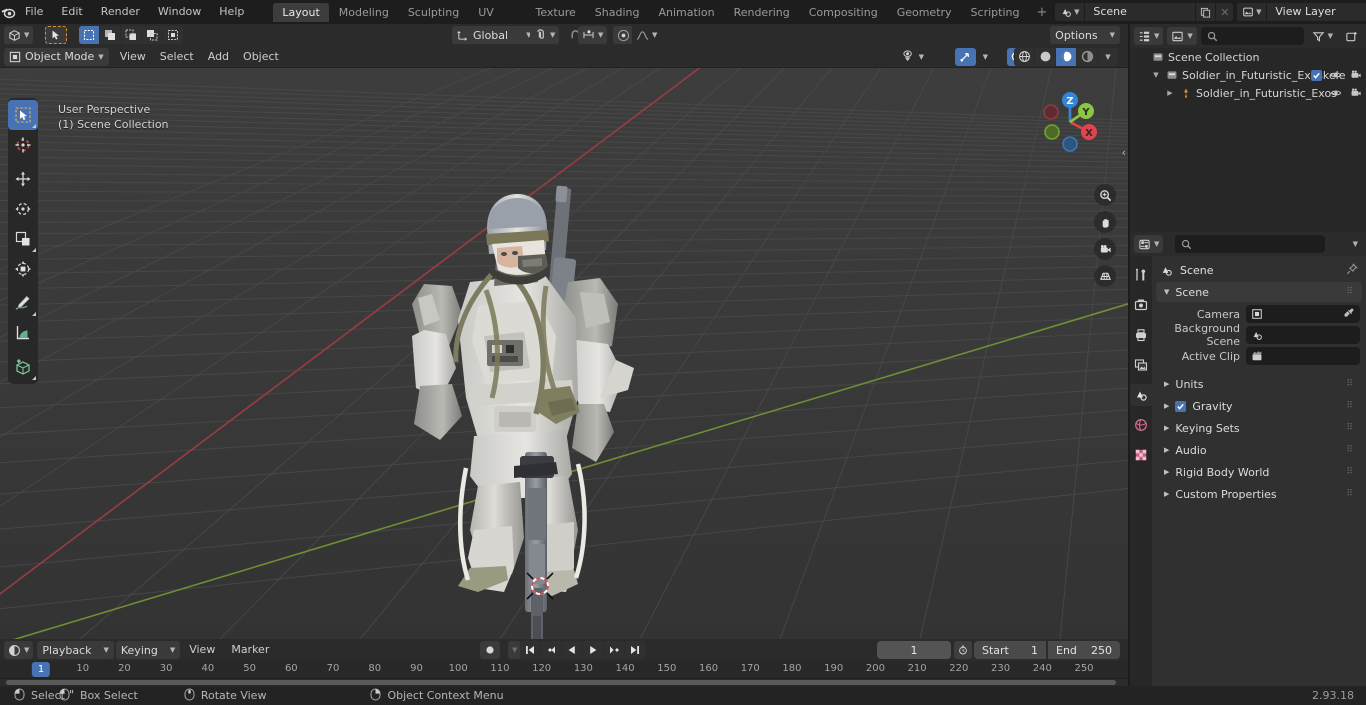 Image resolution: width=1366 pixels, height=705 pixels. I want to click on playhead: 1, so click(41, 669).